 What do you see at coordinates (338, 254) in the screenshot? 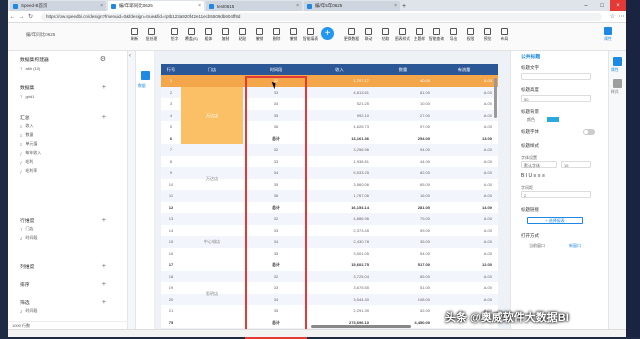
I see `table-cell-rev: 3,501.05` at bounding box center [338, 254].